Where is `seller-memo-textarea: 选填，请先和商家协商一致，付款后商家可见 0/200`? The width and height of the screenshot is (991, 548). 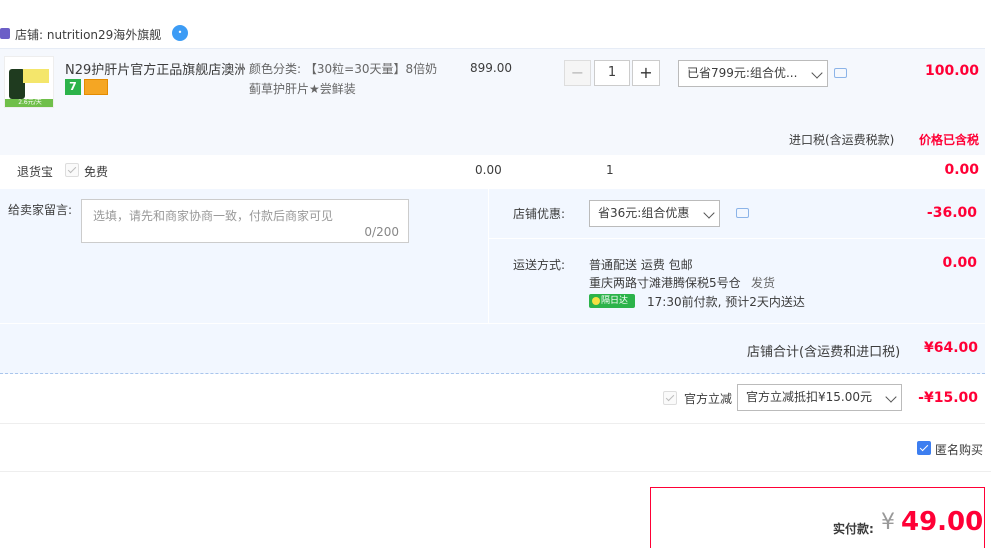
seller-memo-textarea: 选填，请先和商家协商一致，付款后商家可见 0/200 is located at coordinates (245, 221).